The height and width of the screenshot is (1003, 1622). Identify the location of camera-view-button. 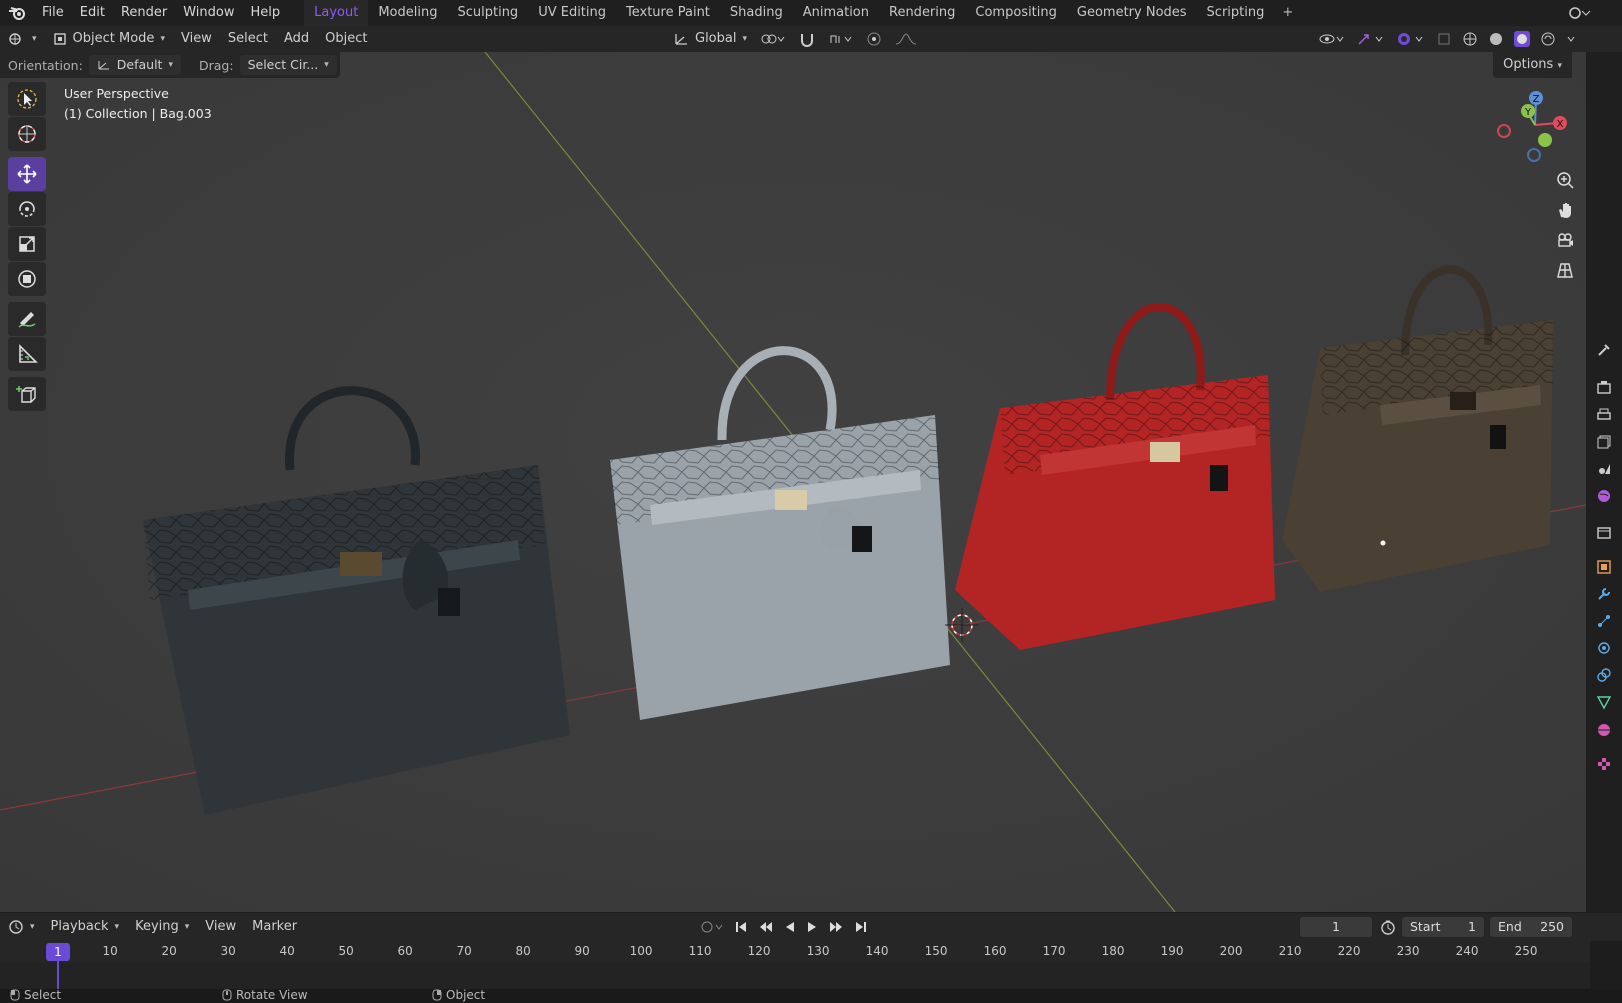
(1565, 240).